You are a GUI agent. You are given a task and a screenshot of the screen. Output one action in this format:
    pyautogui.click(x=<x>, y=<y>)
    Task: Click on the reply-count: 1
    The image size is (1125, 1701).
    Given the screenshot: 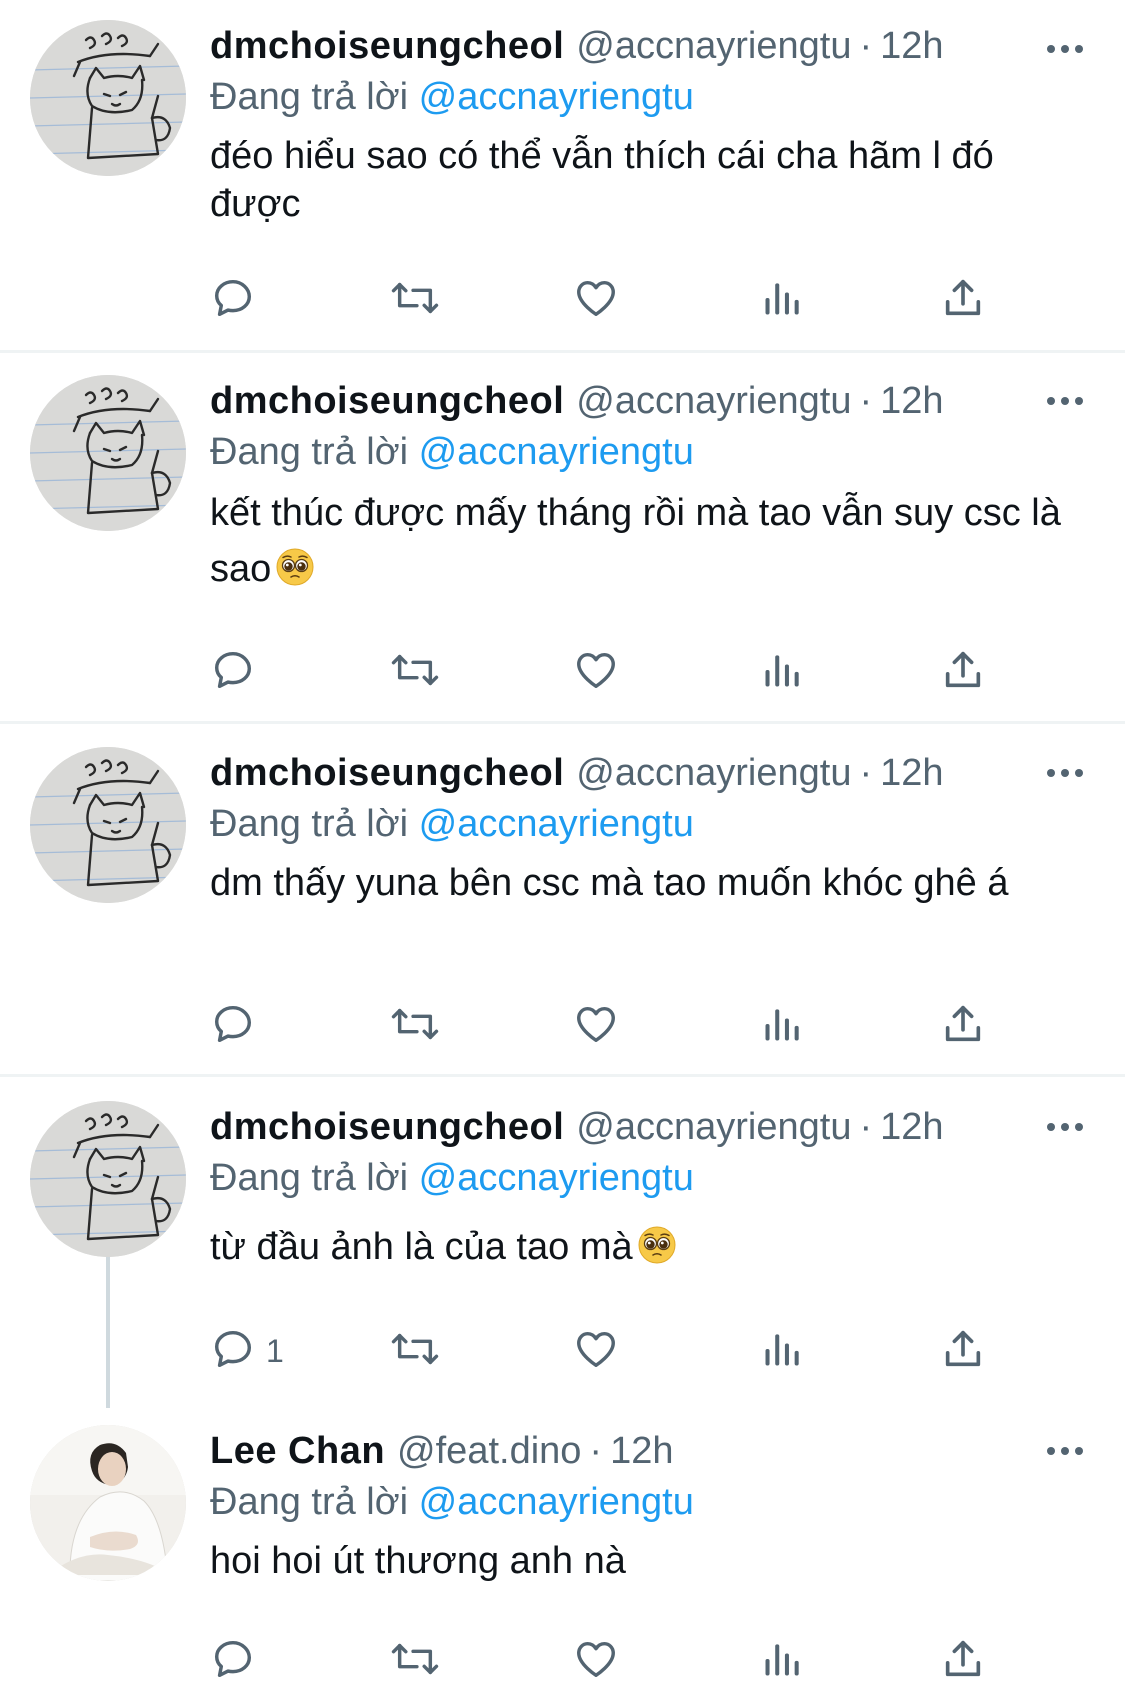 What is the action you would take?
    pyautogui.click(x=275, y=1350)
    